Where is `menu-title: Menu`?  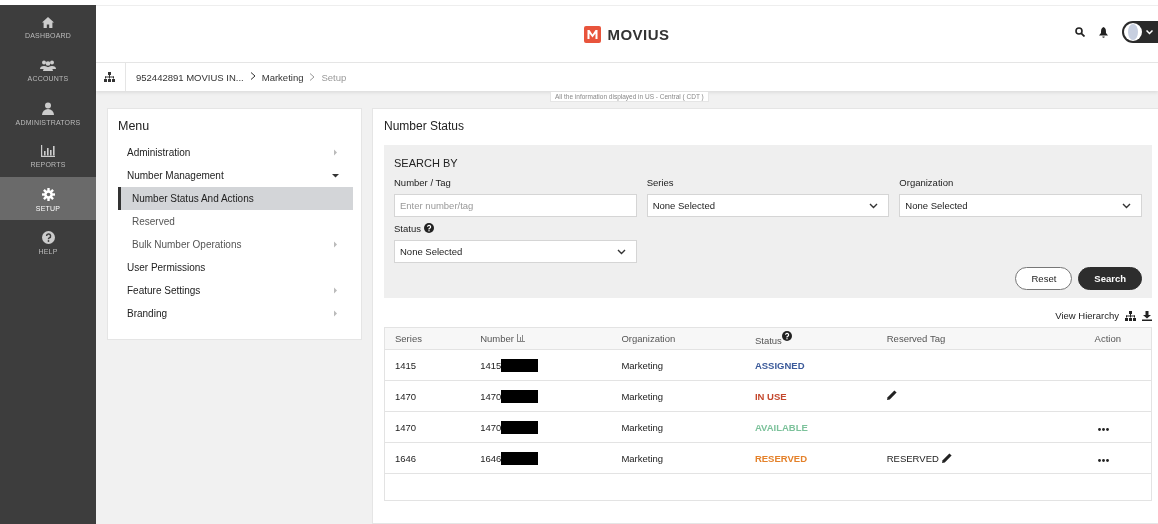 menu-title: Menu is located at coordinates (134, 126).